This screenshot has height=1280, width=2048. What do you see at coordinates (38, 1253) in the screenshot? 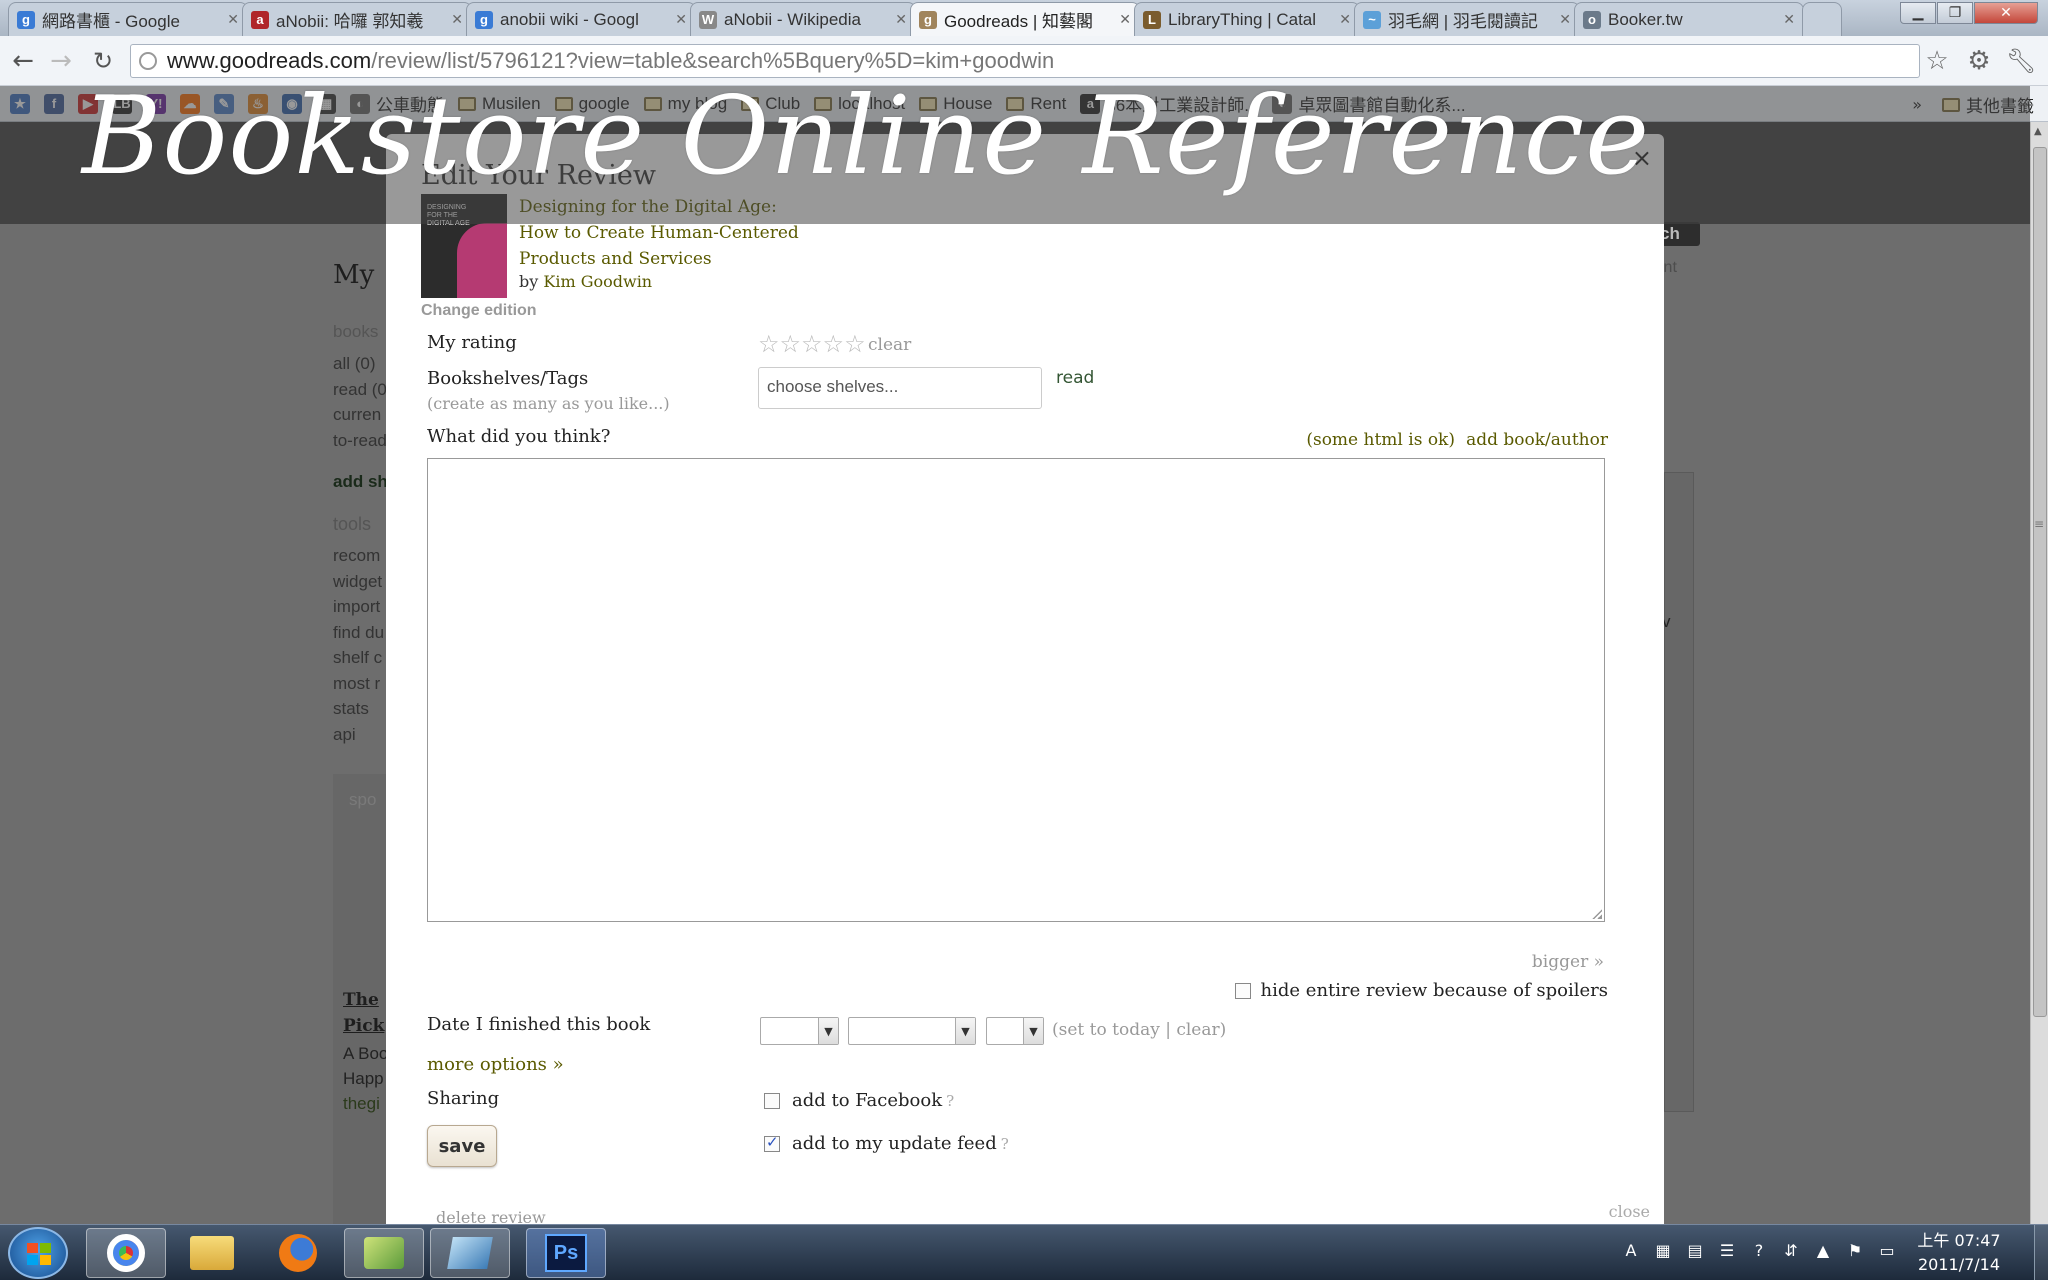
I see `start-button` at bounding box center [38, 1253].